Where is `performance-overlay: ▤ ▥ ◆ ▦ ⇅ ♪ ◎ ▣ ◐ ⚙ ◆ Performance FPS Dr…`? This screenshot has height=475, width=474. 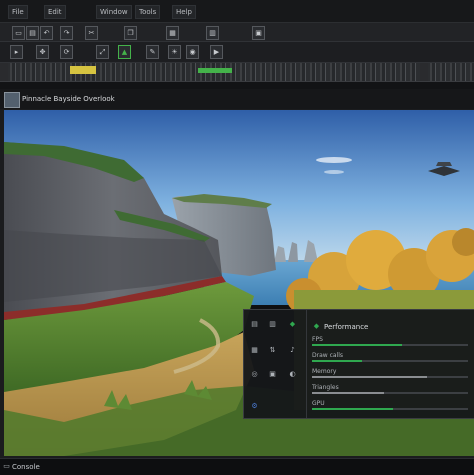
performance-overlay: ▤ ▥ ◆ ▦ ⇅ ♪ ◎ ▣ ◐ ⚙ ◆ Performance FPS Dr… is located at coordinates (358, 364).